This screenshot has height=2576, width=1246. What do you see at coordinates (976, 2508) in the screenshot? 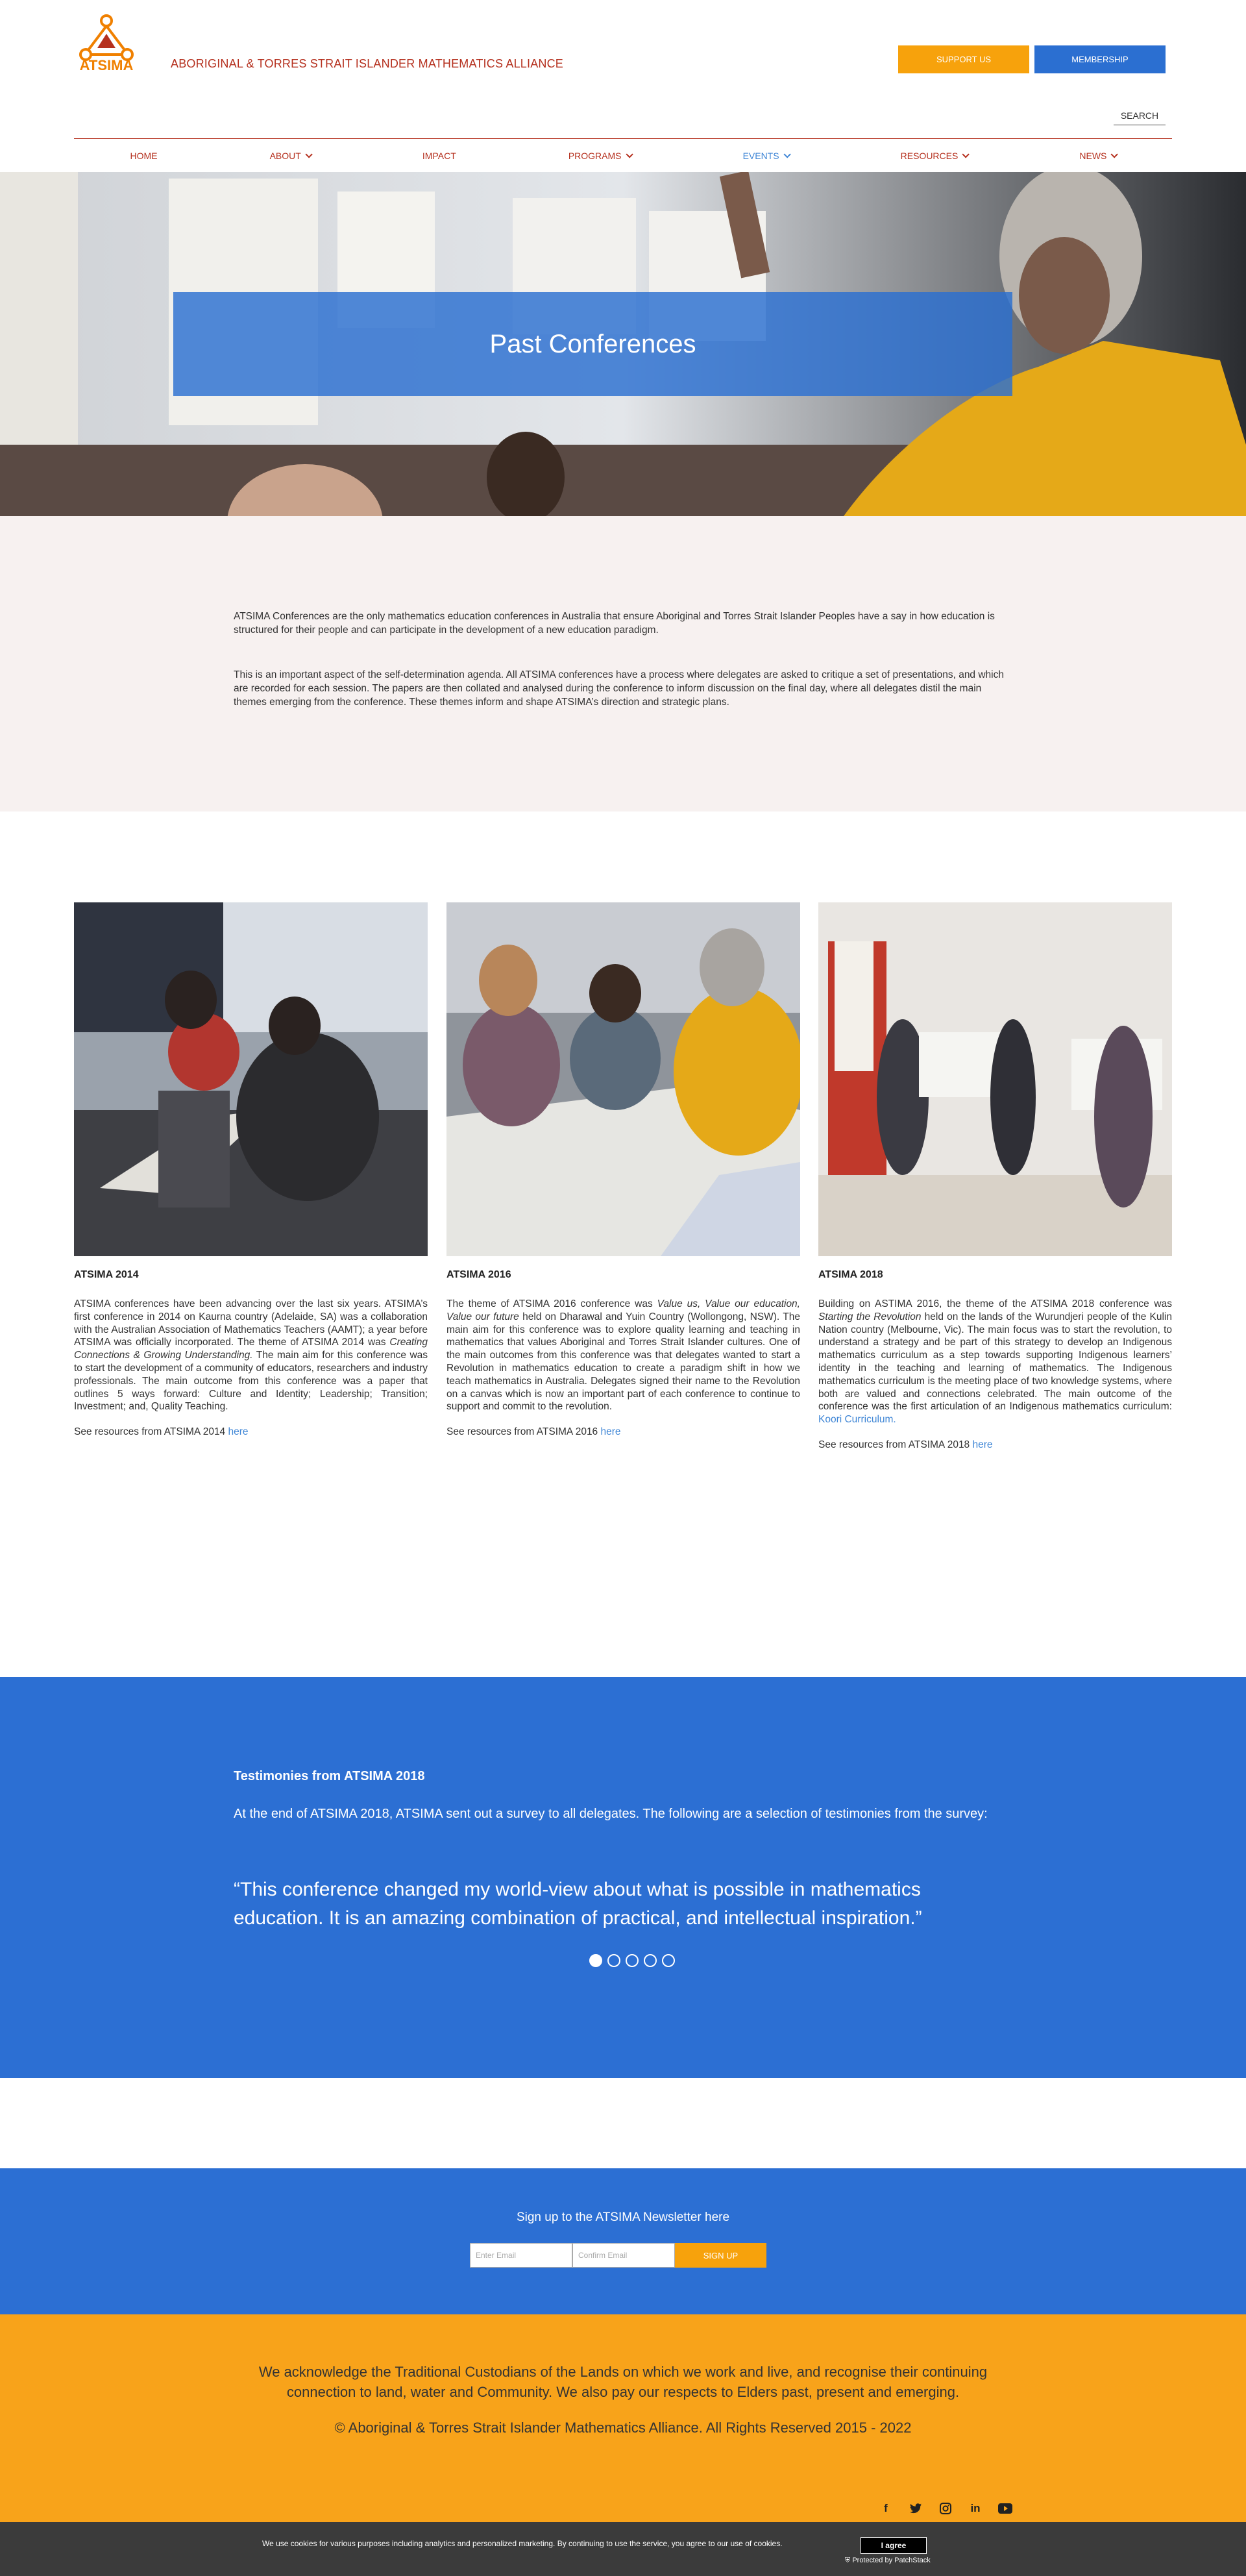
I see `linkedin-icon: in` at bounding box center [976, 2508].